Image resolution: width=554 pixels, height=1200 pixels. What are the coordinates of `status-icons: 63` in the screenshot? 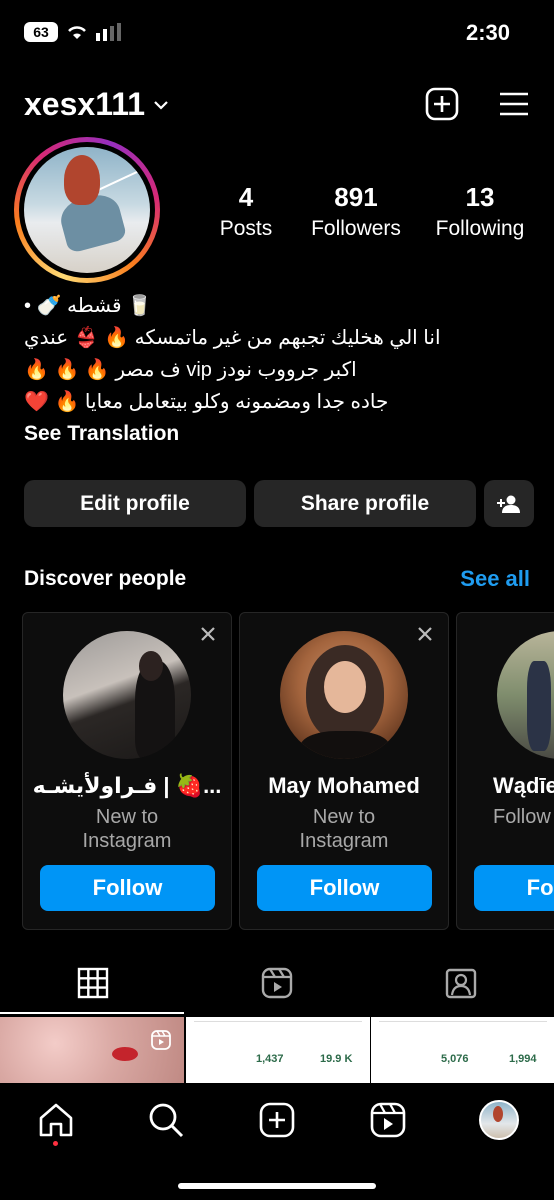 It's located at (73, 32).